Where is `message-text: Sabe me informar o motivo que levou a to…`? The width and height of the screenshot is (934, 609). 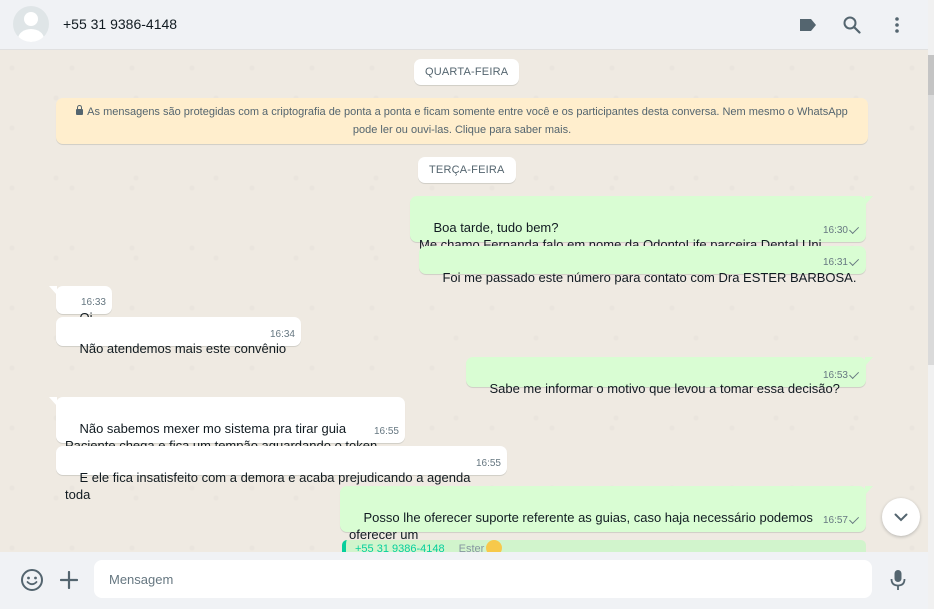
message-text: Sabe me informar o motivo que levou a to… is located at coordinates (664, 388).